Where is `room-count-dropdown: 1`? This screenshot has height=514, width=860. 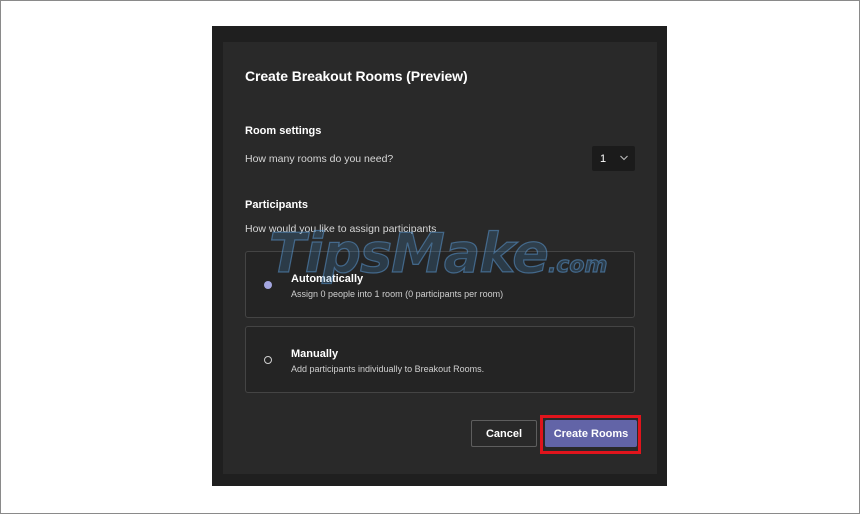 room-count-dropdown: 1 is located at coordinates (613, 158).